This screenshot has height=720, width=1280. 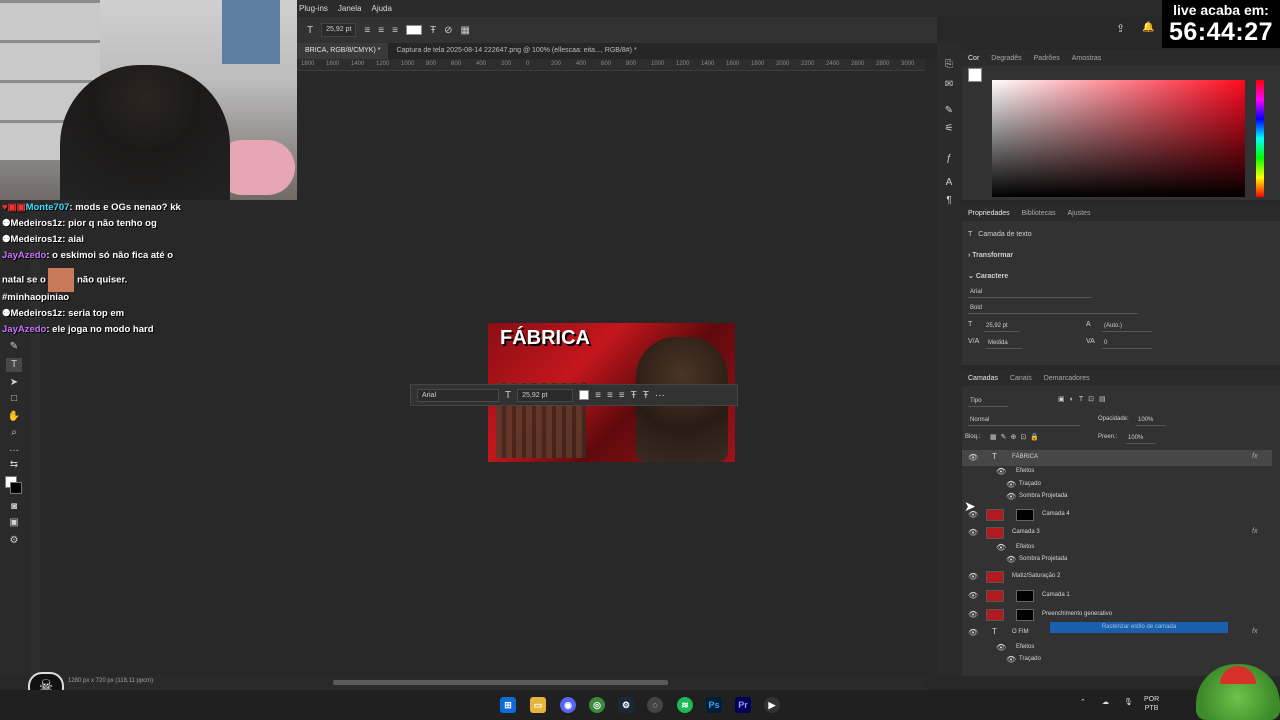 What do you see at coordinates (660, 395) in the screenshot?
I see `floatbar-more-icon: ···` at bounding box center [660, 395].